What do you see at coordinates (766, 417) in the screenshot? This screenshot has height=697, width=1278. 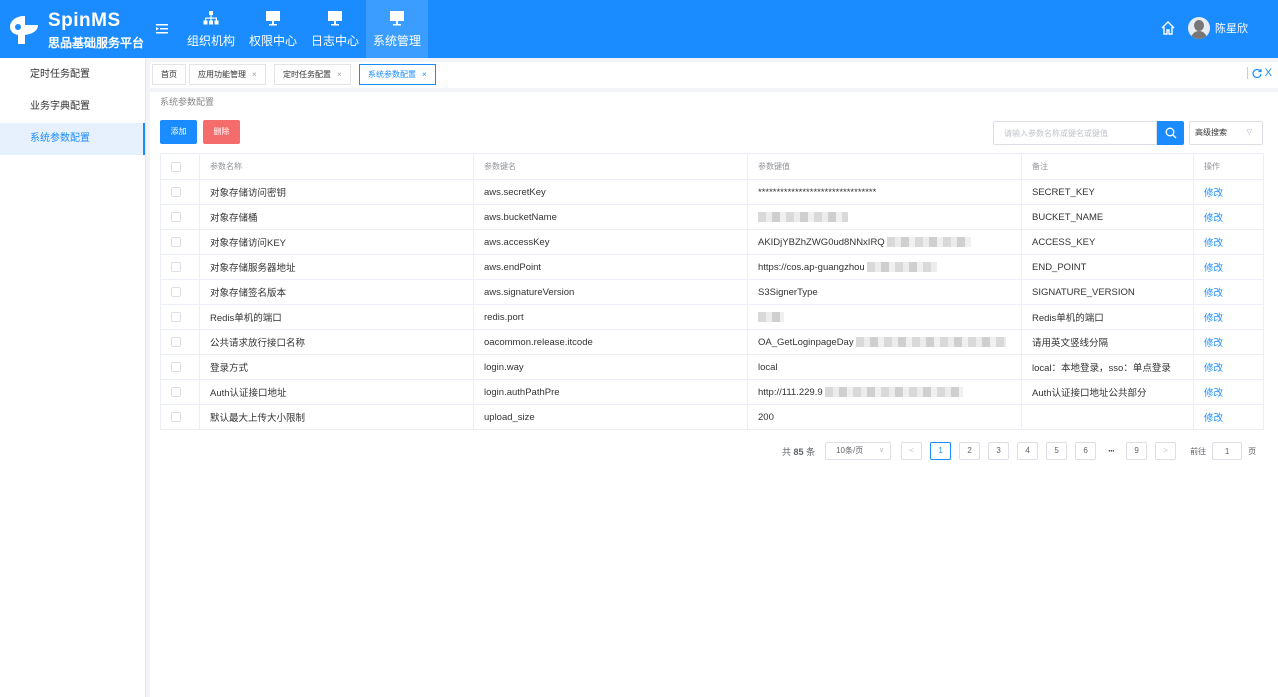 I see `param-value-text: 200` at bounding box center [766, 417].